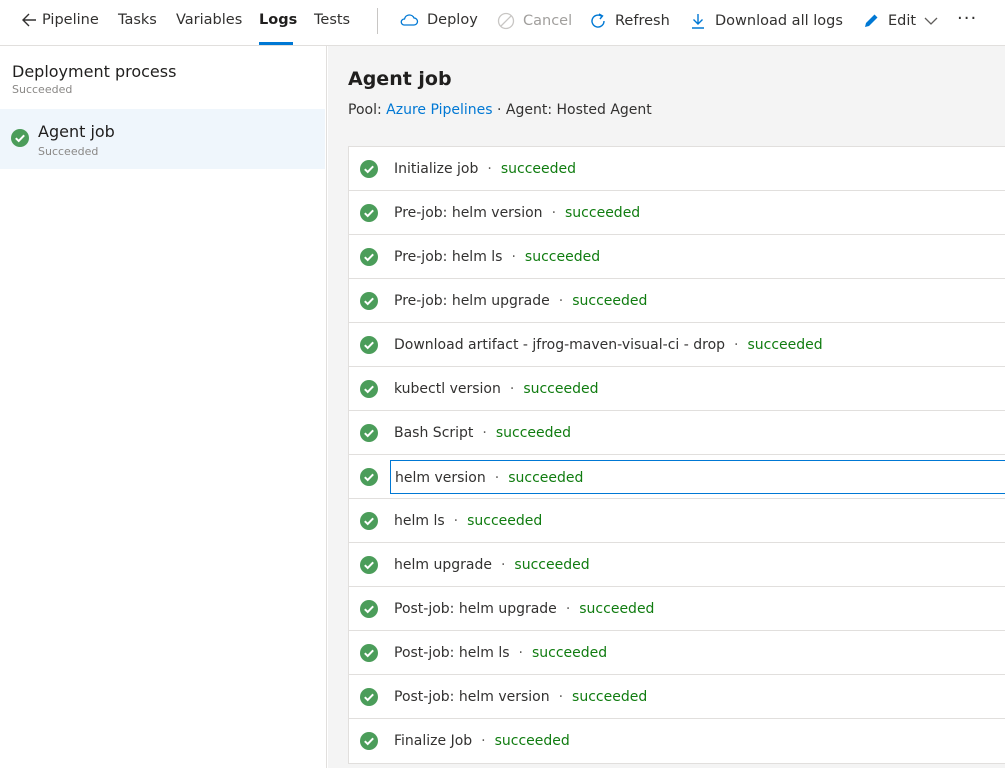 The width and height of the screenshot is (1005, 768). Describe the element at coordinates (70, 20) in the screenshot. I see `pipeline-link: Pipeline` at that location.